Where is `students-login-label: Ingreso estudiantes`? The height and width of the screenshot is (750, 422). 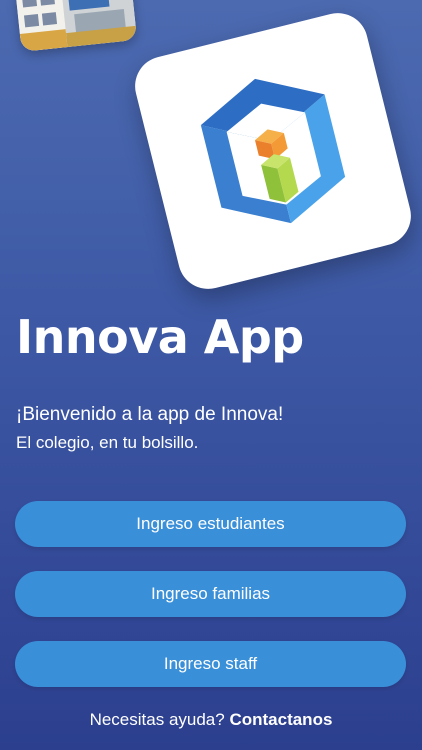
students-login-label: Ingreso estudiantes is located at coordinates (210, 523).